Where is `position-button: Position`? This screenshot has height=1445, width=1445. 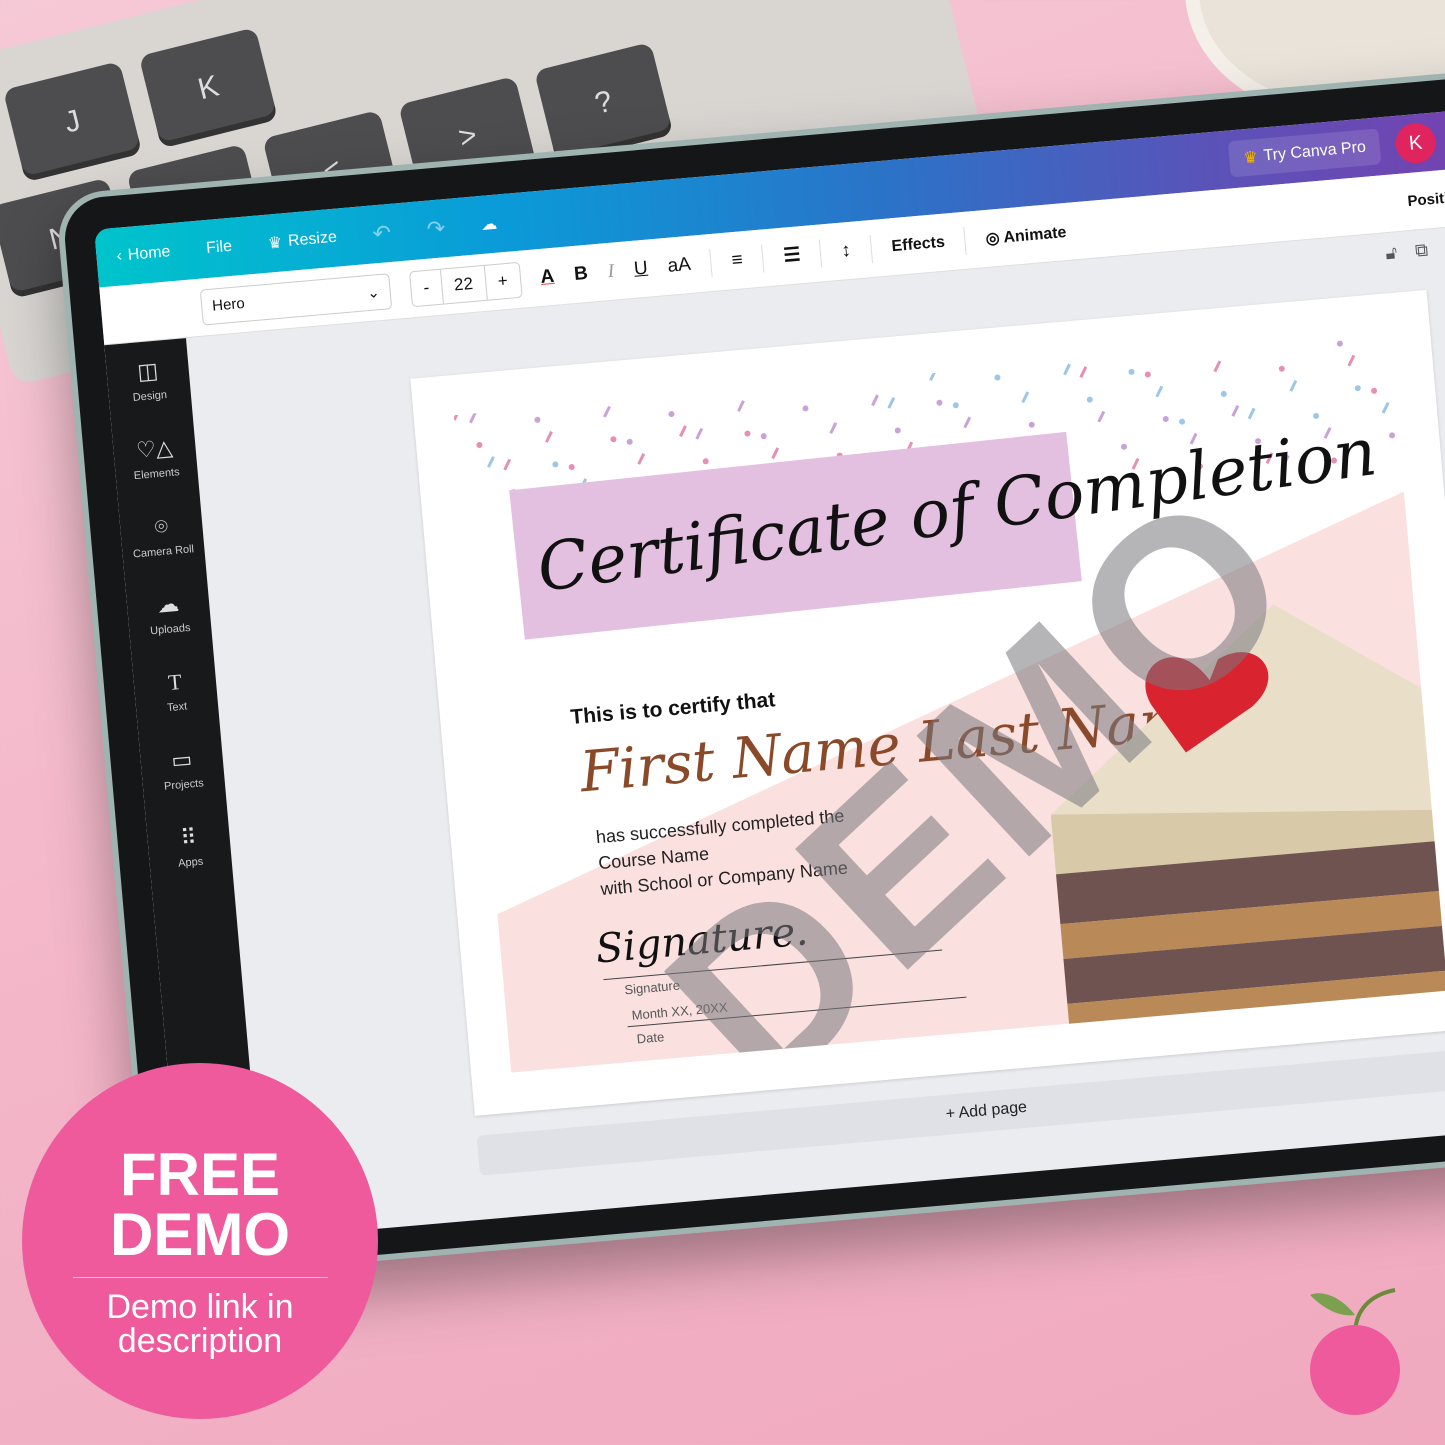
position-button: Position is located at coordinates (1426, 199).